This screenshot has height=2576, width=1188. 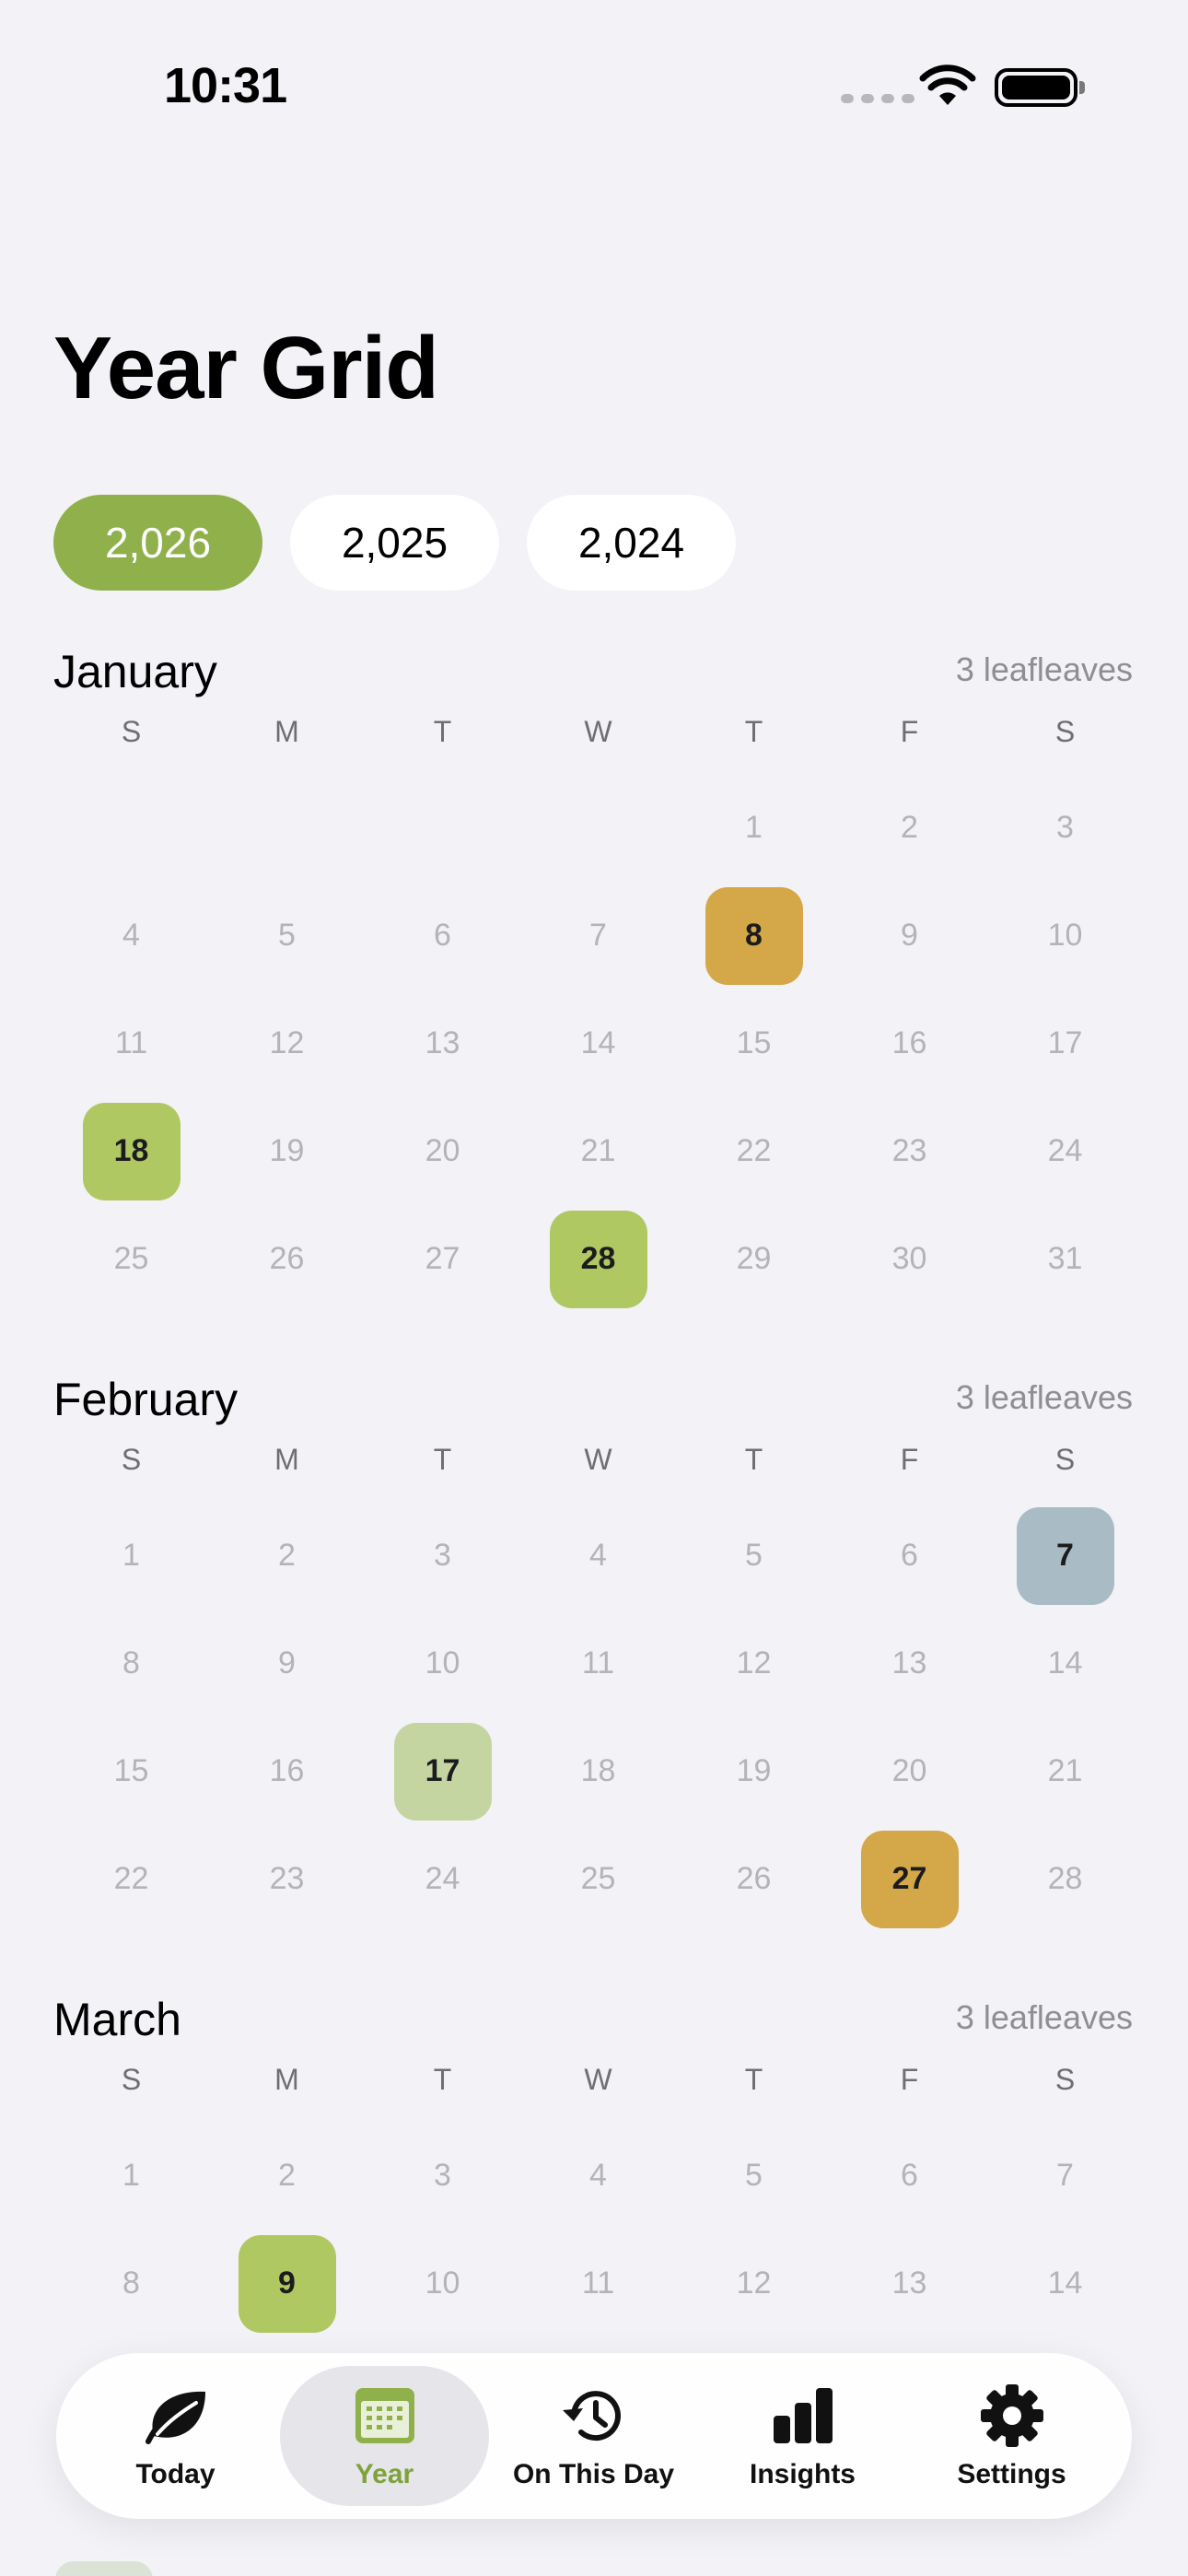 I want to click on year-pill-2: 2,024, so click(x=631, y=543).